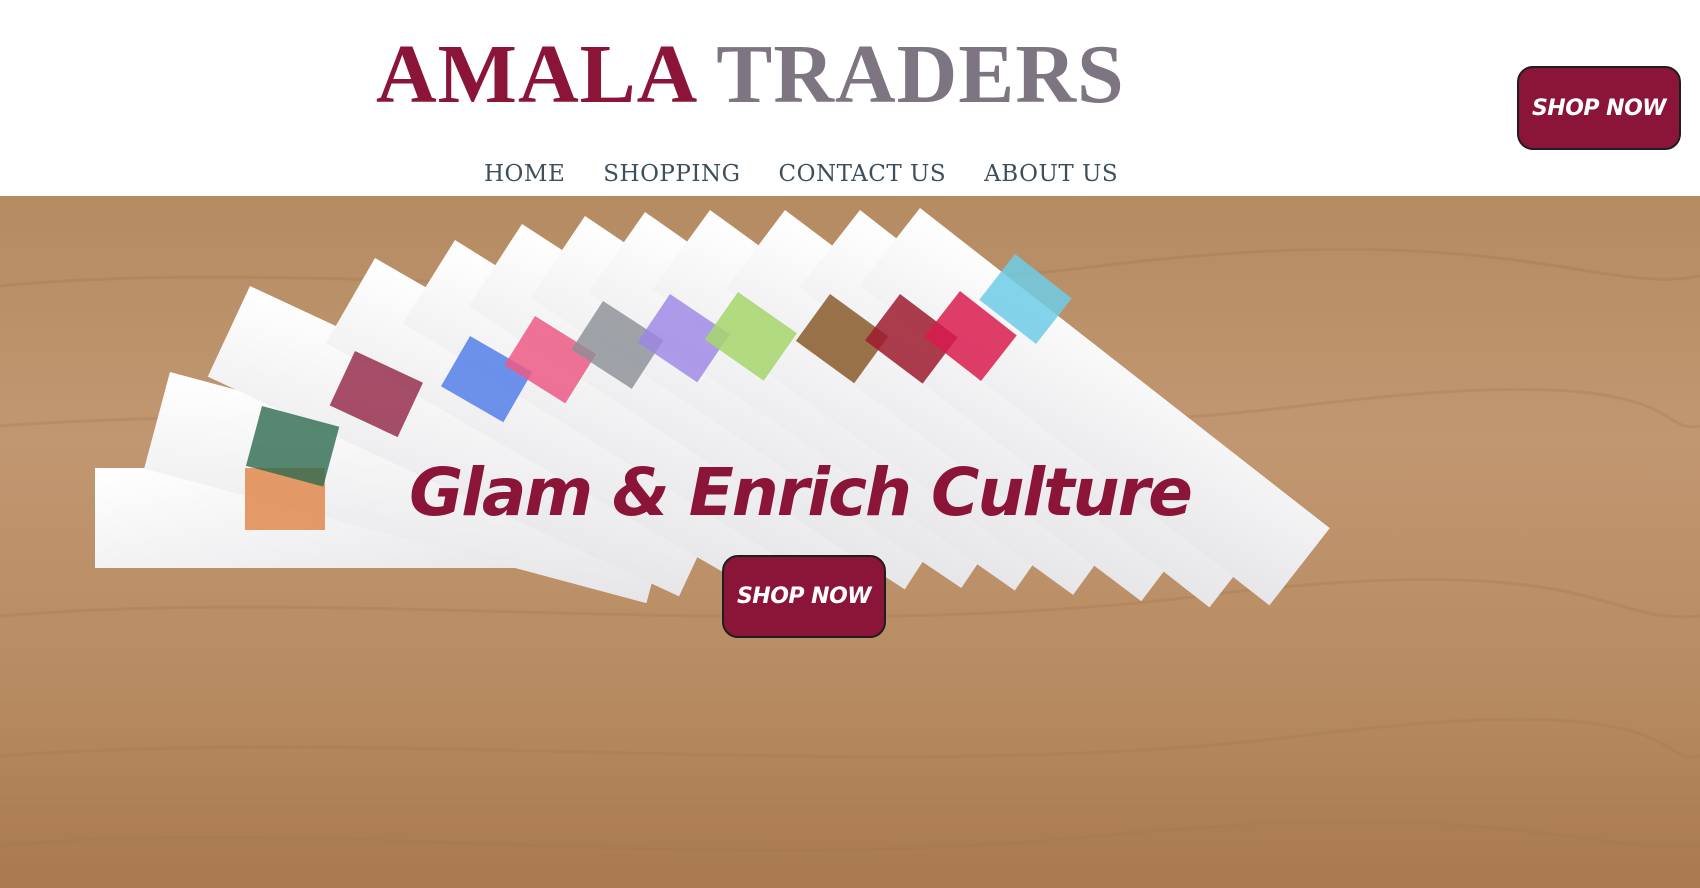 This screenshot has width=1700, height=888. What do you see at coordinates (1599, 108) in the screenshot?
I see `header-shop-now-button: SHOP NOW` at bounding box center [1599, 108].